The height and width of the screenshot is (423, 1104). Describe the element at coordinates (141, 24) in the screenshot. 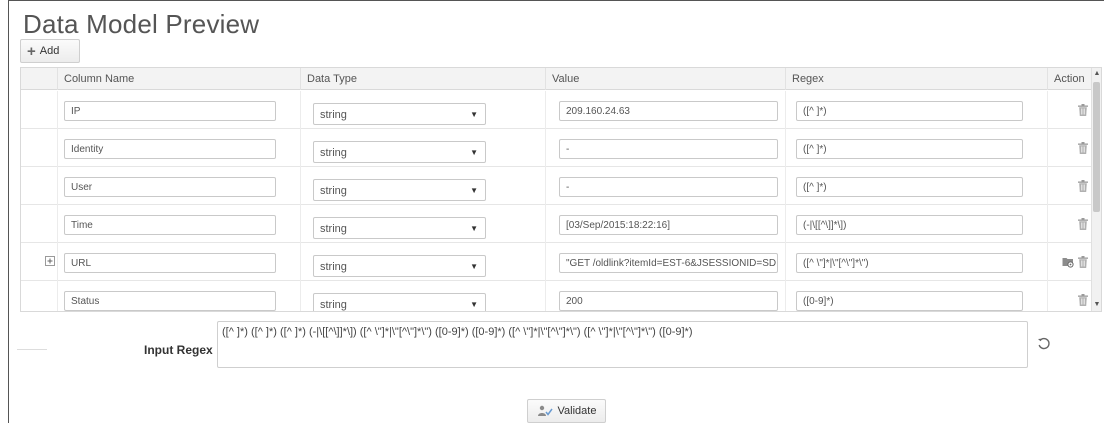

I see `page-title: Data Model Preview` at that location.